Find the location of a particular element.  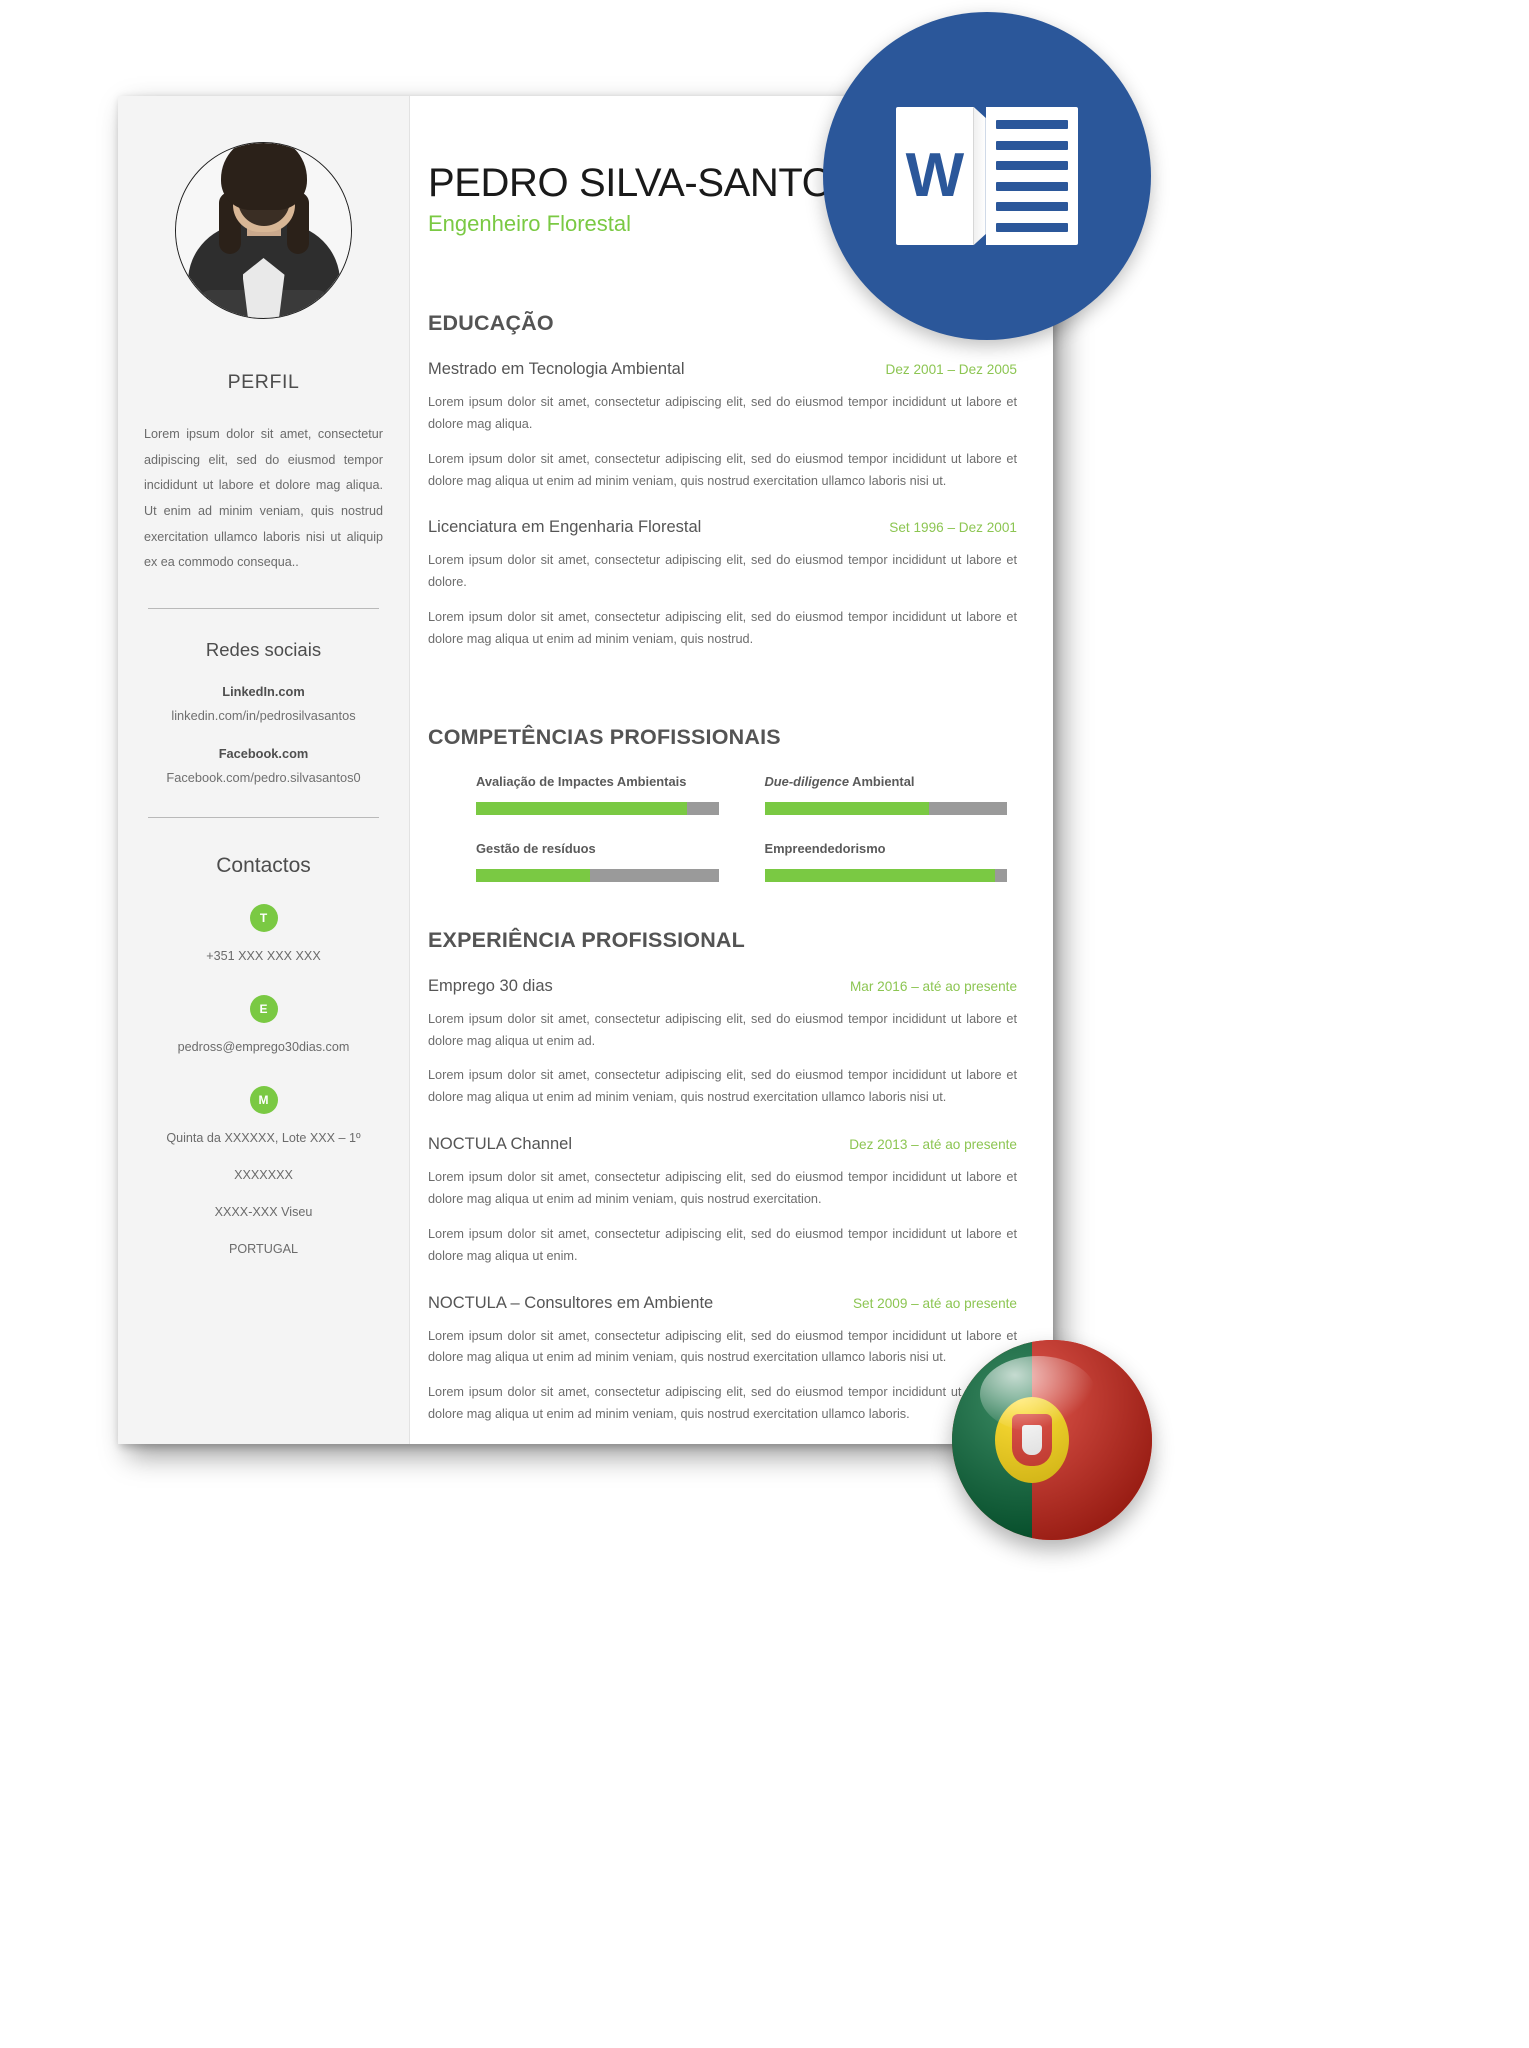

social-url-facebook: Facebook.com/pedro.silvasantos0 is located at coordinates (263, 777).